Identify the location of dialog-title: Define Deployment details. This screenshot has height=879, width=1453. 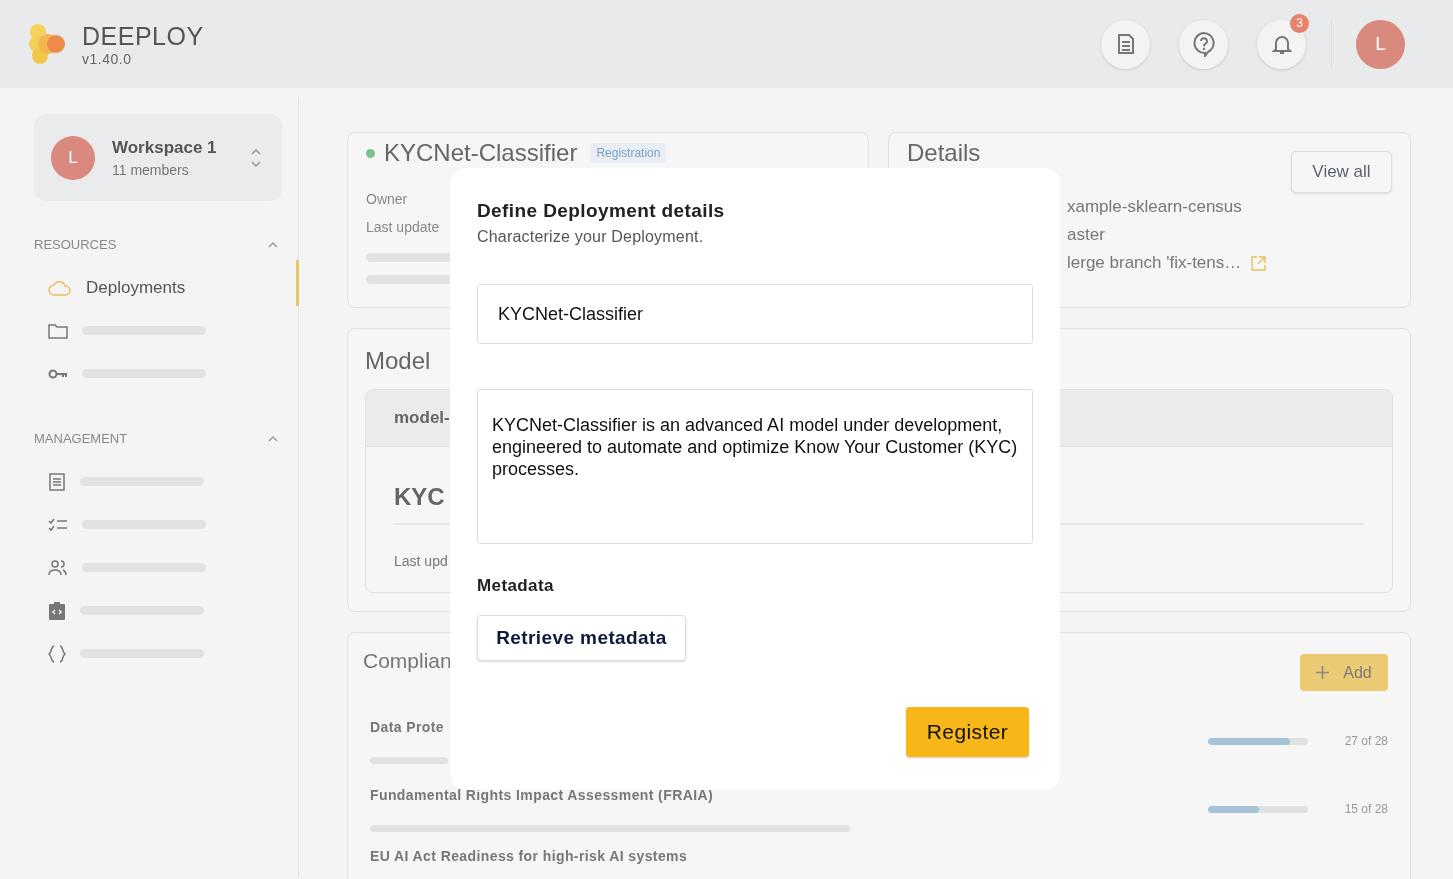
(601, 211).